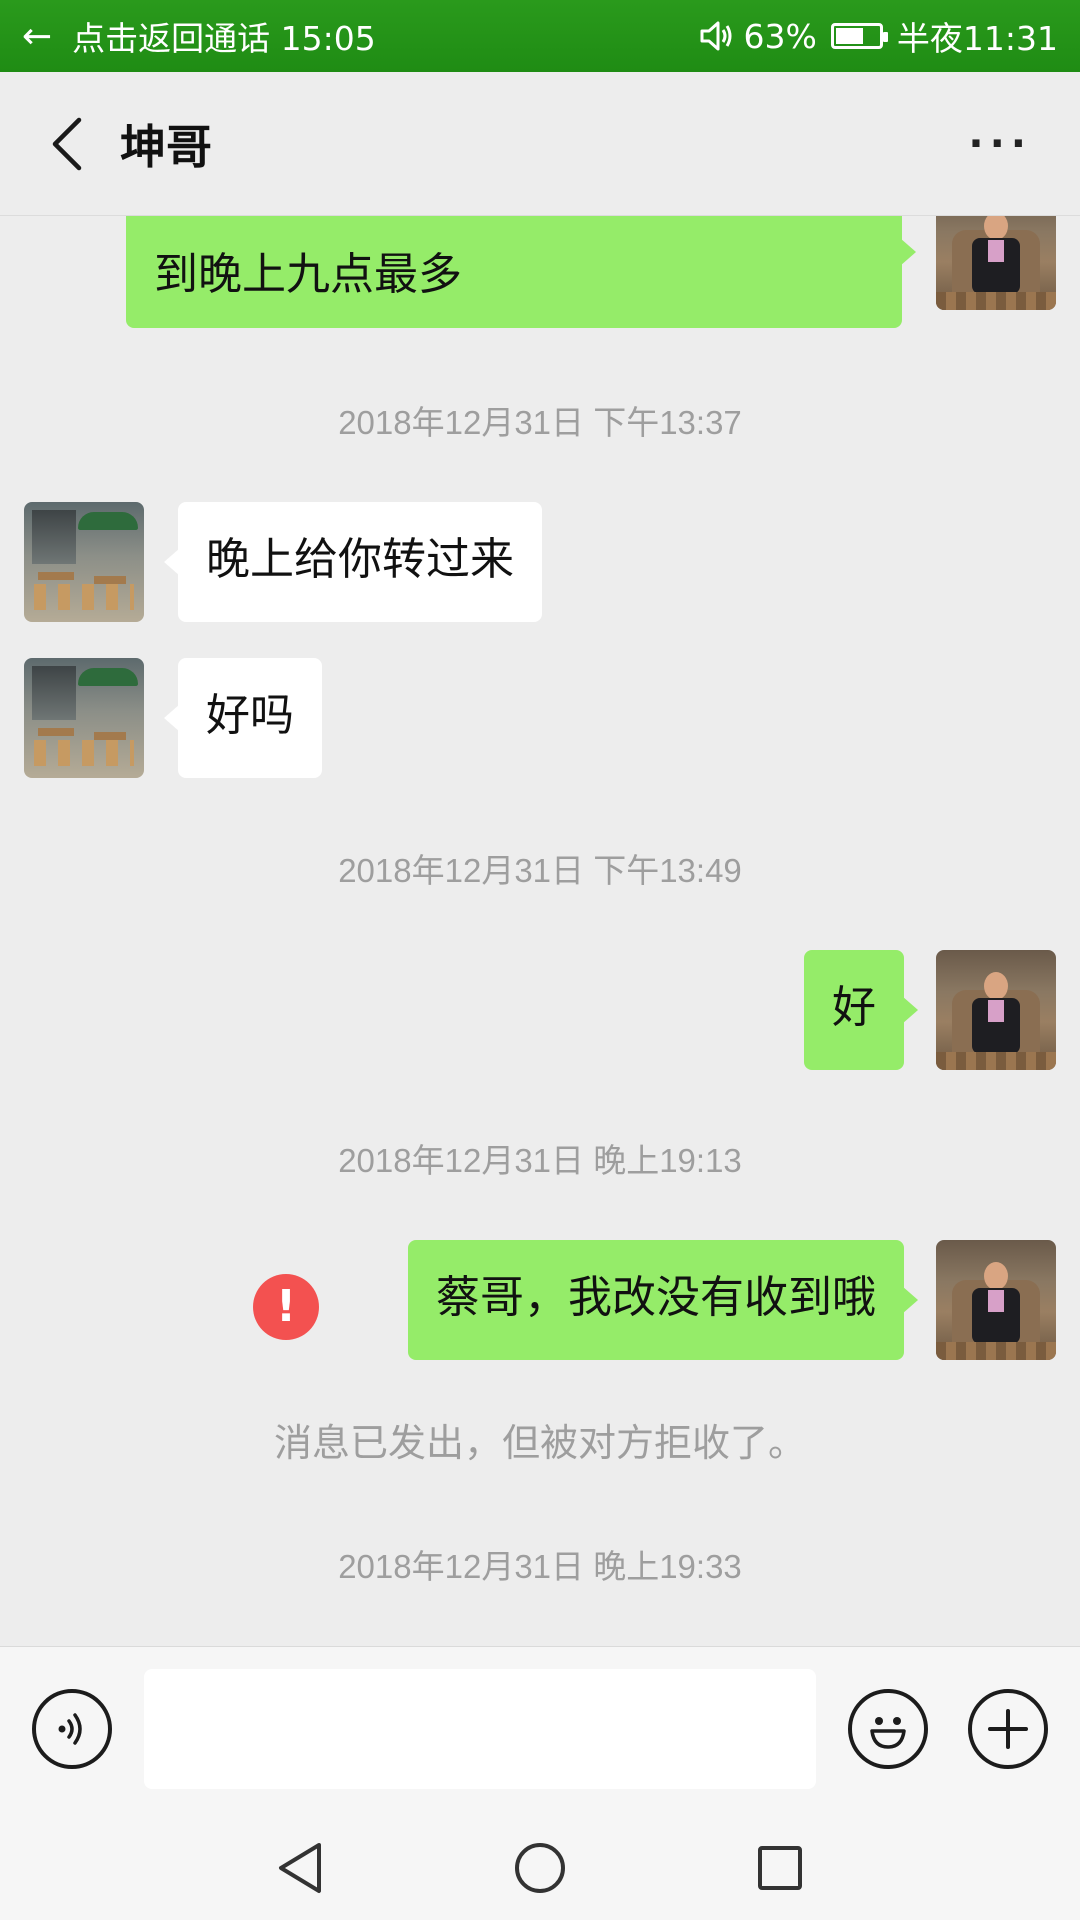 This screenshot has width=1080, height=1920. I want to click on status-bar: ← 点击返回通话 15:05 63% 半夜11:31, so click(540, 36).